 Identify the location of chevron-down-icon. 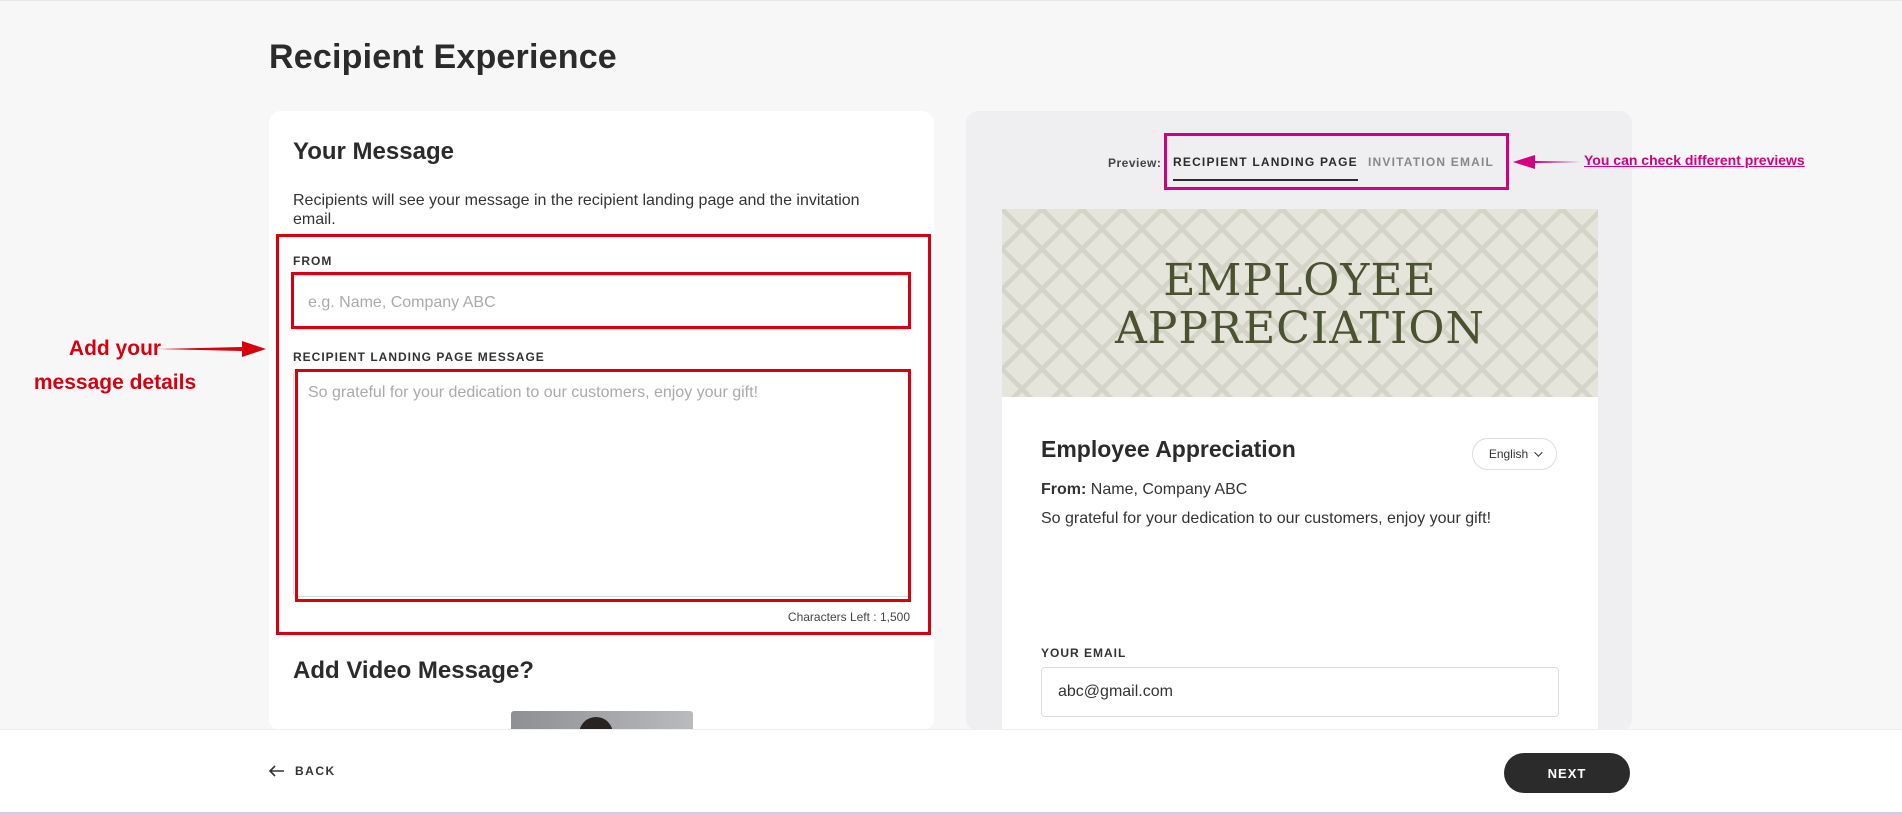
(1538, 452).